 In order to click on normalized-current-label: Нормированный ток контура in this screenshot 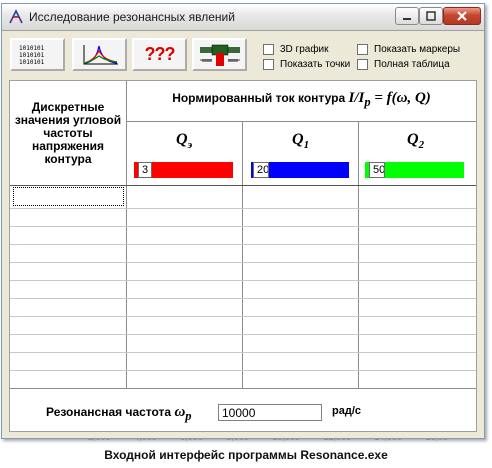, I will do `click(259, 98)`.